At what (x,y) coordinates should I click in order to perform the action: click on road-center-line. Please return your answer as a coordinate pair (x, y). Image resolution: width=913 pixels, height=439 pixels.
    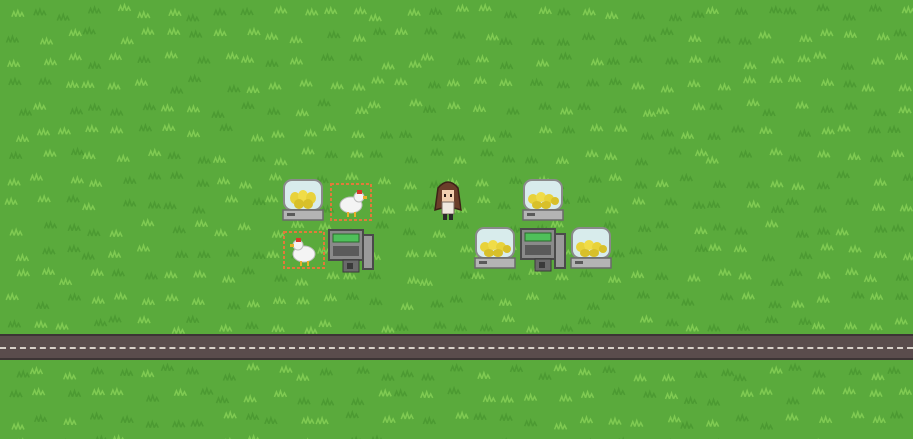
    Looking at the image, I should click on (456, 348).